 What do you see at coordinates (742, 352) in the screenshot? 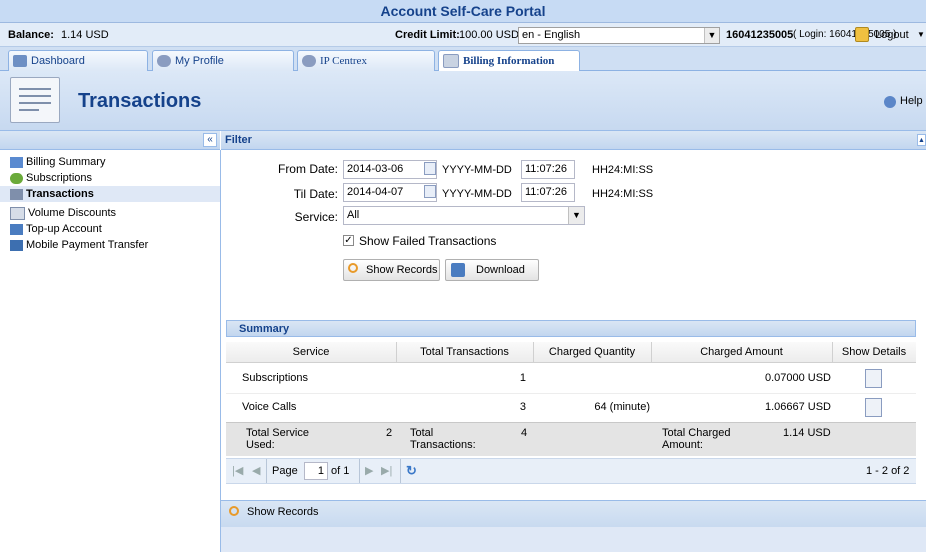
I see `column-charged-amount: Charged Amount` at bounding box center [742, 352].